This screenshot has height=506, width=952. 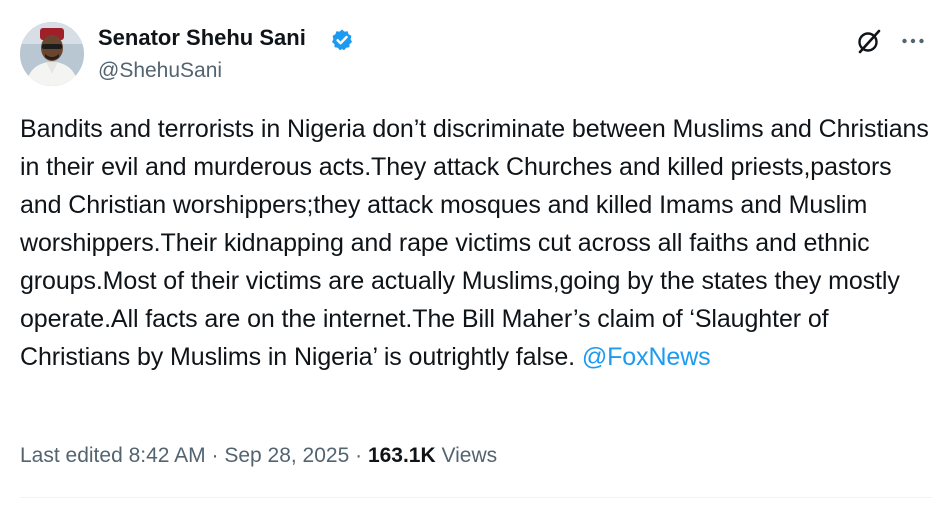 I want to click on last-edited-link: Last edited 8:42 AM, so click(x=113, y=455).